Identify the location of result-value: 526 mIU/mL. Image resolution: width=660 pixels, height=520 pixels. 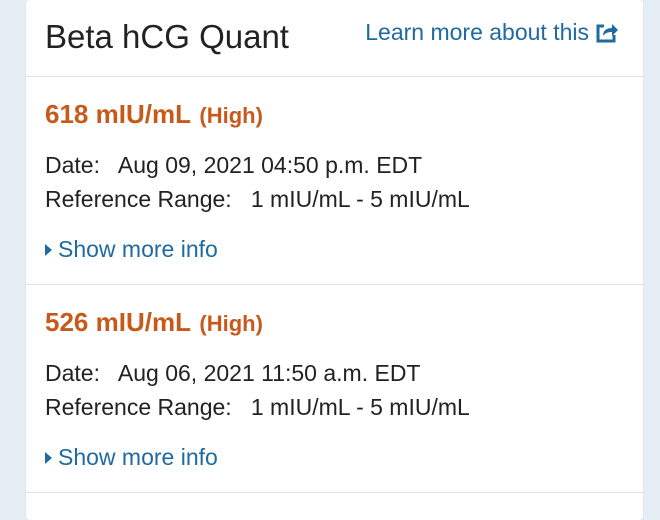
(118, 322).